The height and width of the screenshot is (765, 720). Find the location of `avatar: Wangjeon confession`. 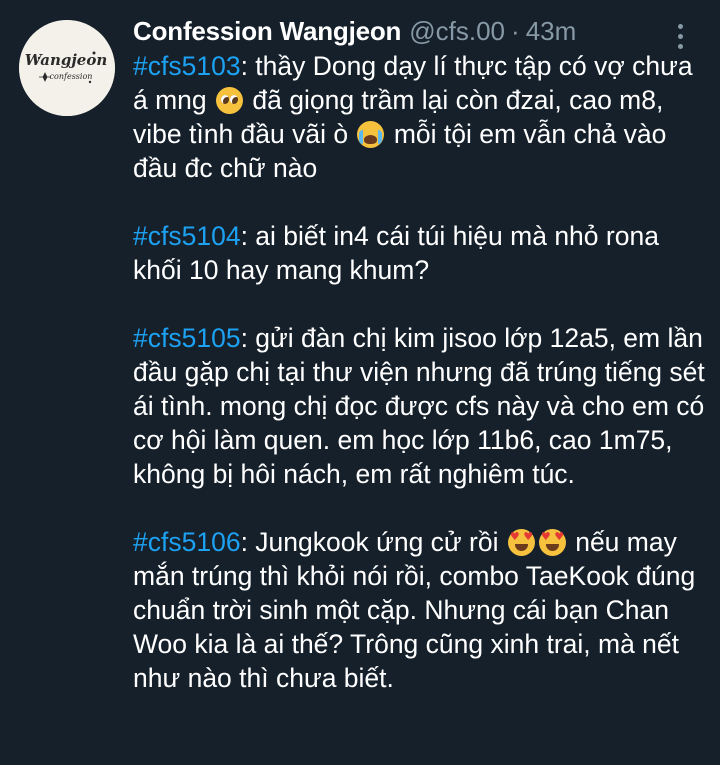

avatar: Wangjeon confession is located at coordinates (67, 68).